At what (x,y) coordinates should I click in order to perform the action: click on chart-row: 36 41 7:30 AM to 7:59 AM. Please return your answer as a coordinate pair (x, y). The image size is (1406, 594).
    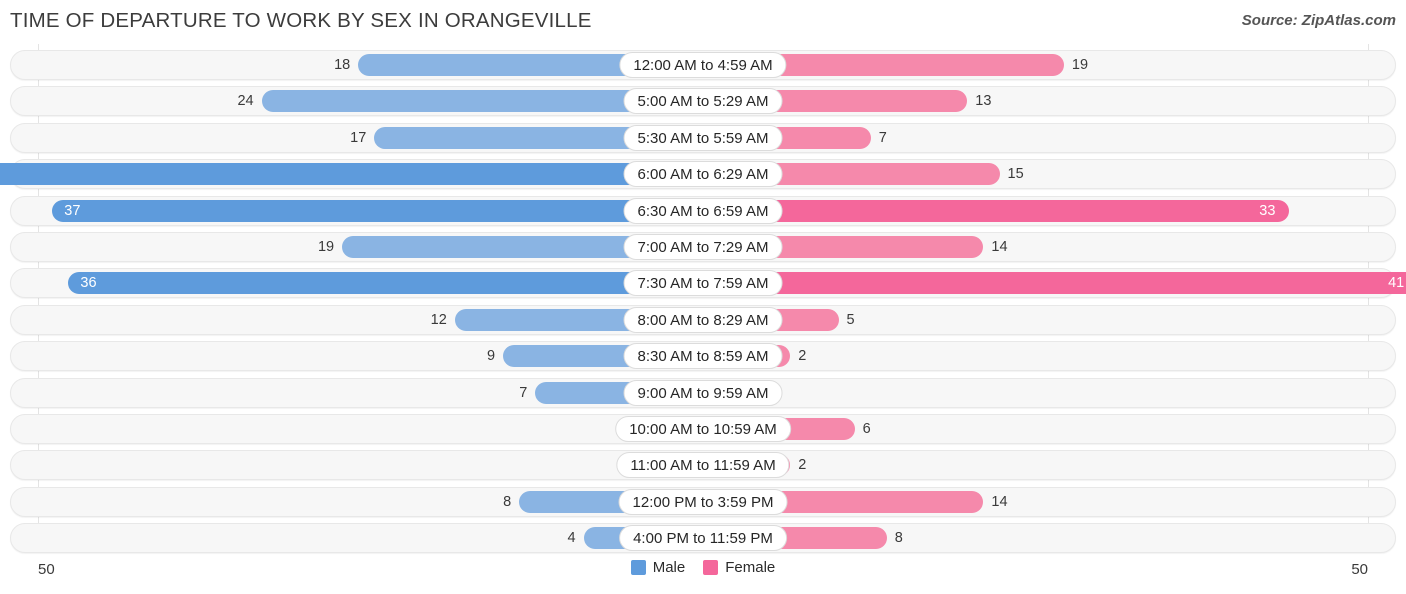
    Looking at the image, I should click on (703, 283).